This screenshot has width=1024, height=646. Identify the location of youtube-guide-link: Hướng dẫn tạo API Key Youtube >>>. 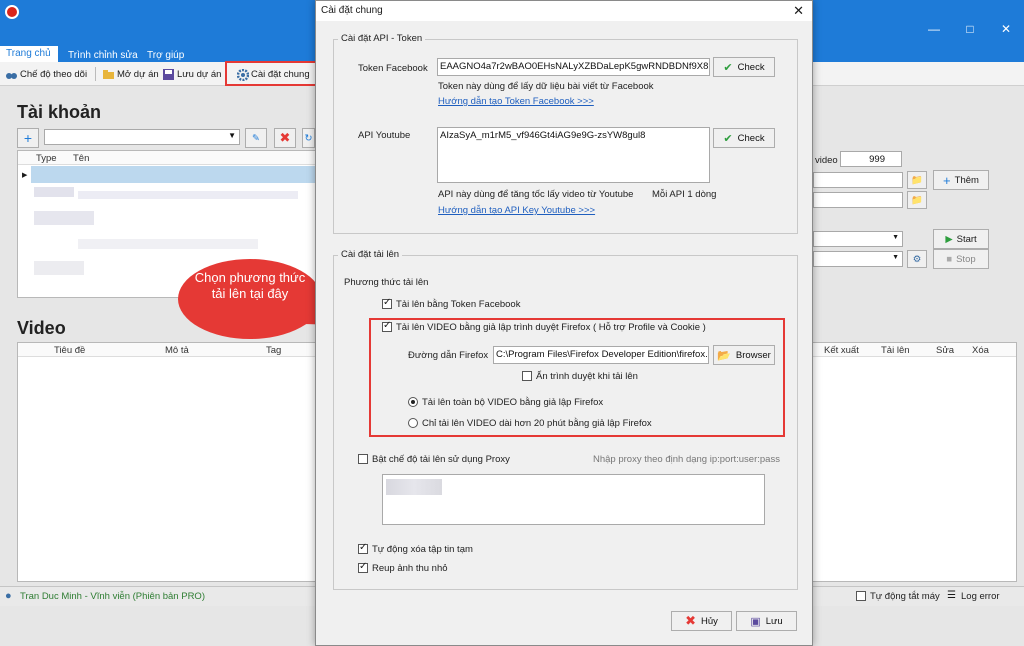
(516, 210).